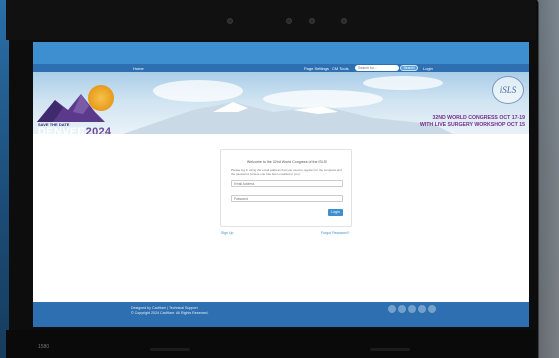 This screenshot has height=358, width=559. I want to click on twitter-icon, so click(402, 309).